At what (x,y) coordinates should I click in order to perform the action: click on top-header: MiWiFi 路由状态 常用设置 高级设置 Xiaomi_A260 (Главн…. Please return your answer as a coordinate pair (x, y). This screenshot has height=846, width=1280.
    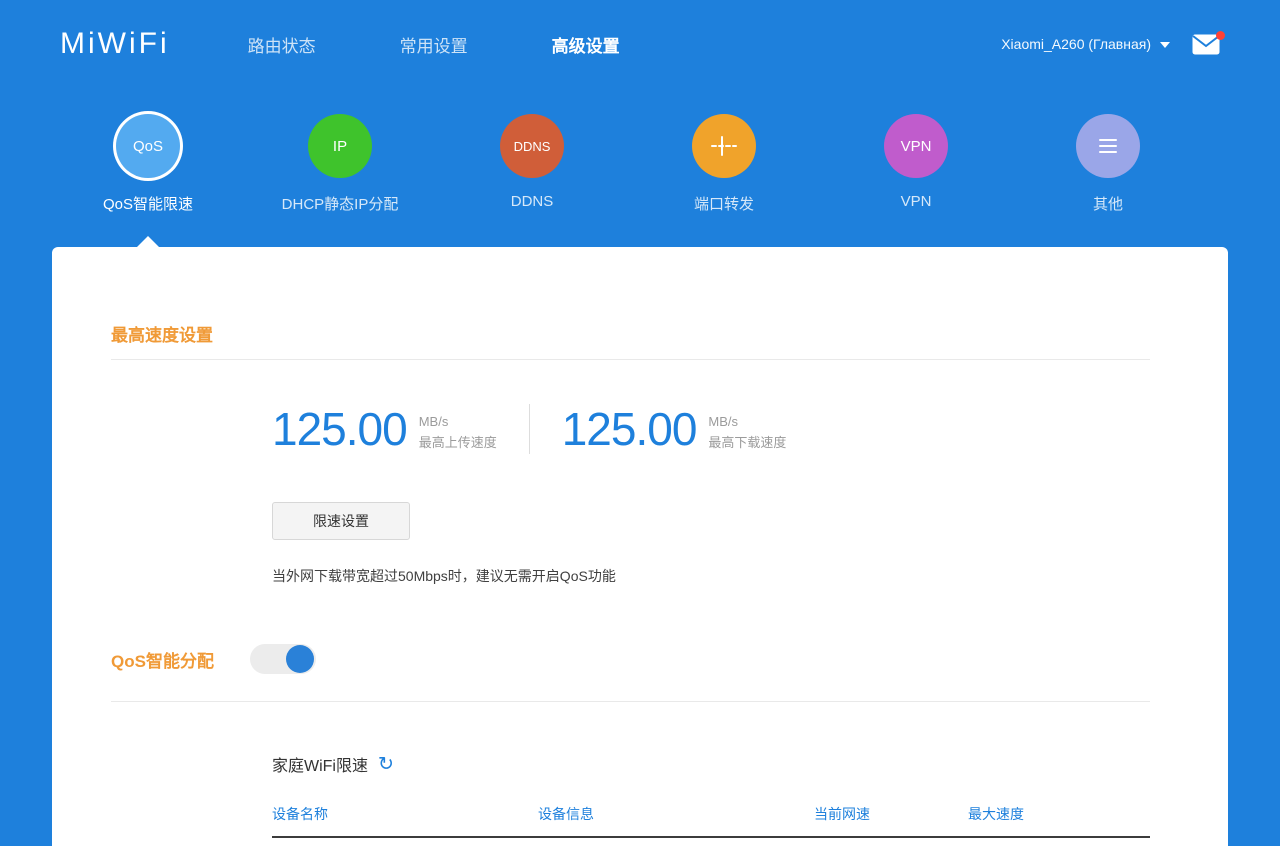
    Looking at the image, I should click on (640, 44).